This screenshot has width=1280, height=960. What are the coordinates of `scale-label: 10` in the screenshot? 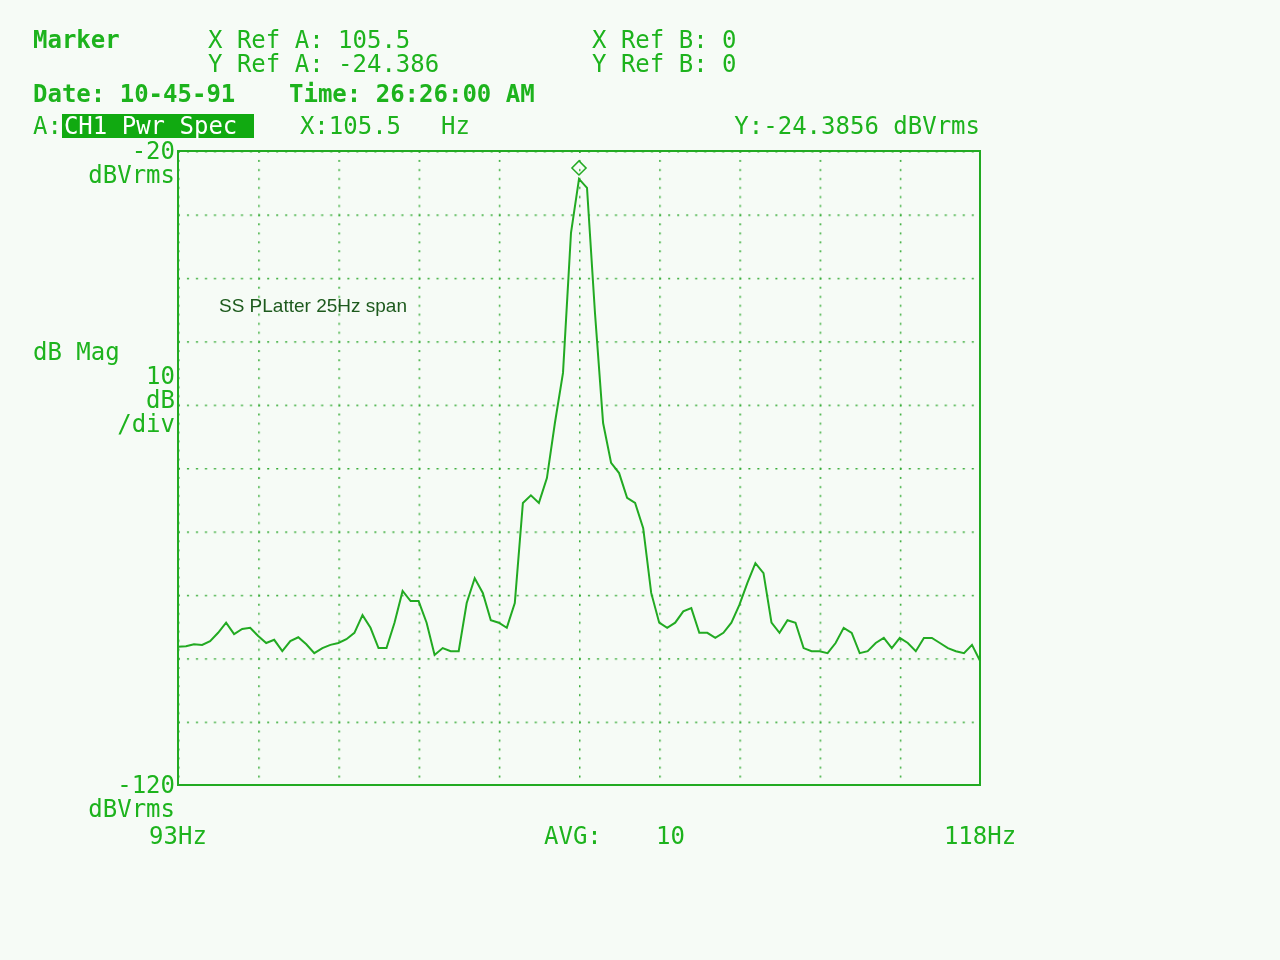 It's located at (160, 376).